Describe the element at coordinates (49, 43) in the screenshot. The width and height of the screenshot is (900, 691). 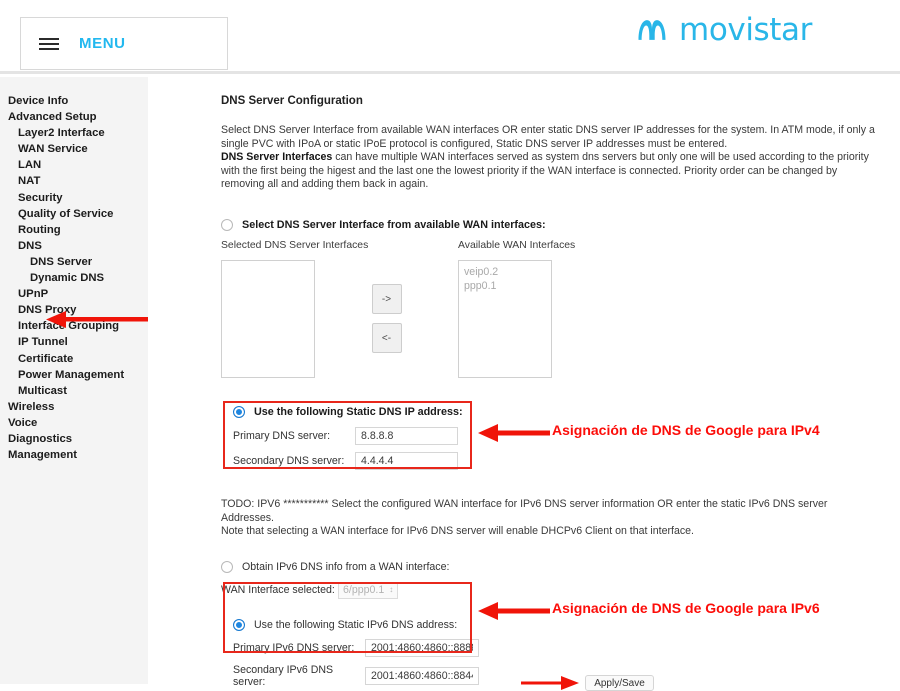
I see `hamburger-menu-icon` at that location.